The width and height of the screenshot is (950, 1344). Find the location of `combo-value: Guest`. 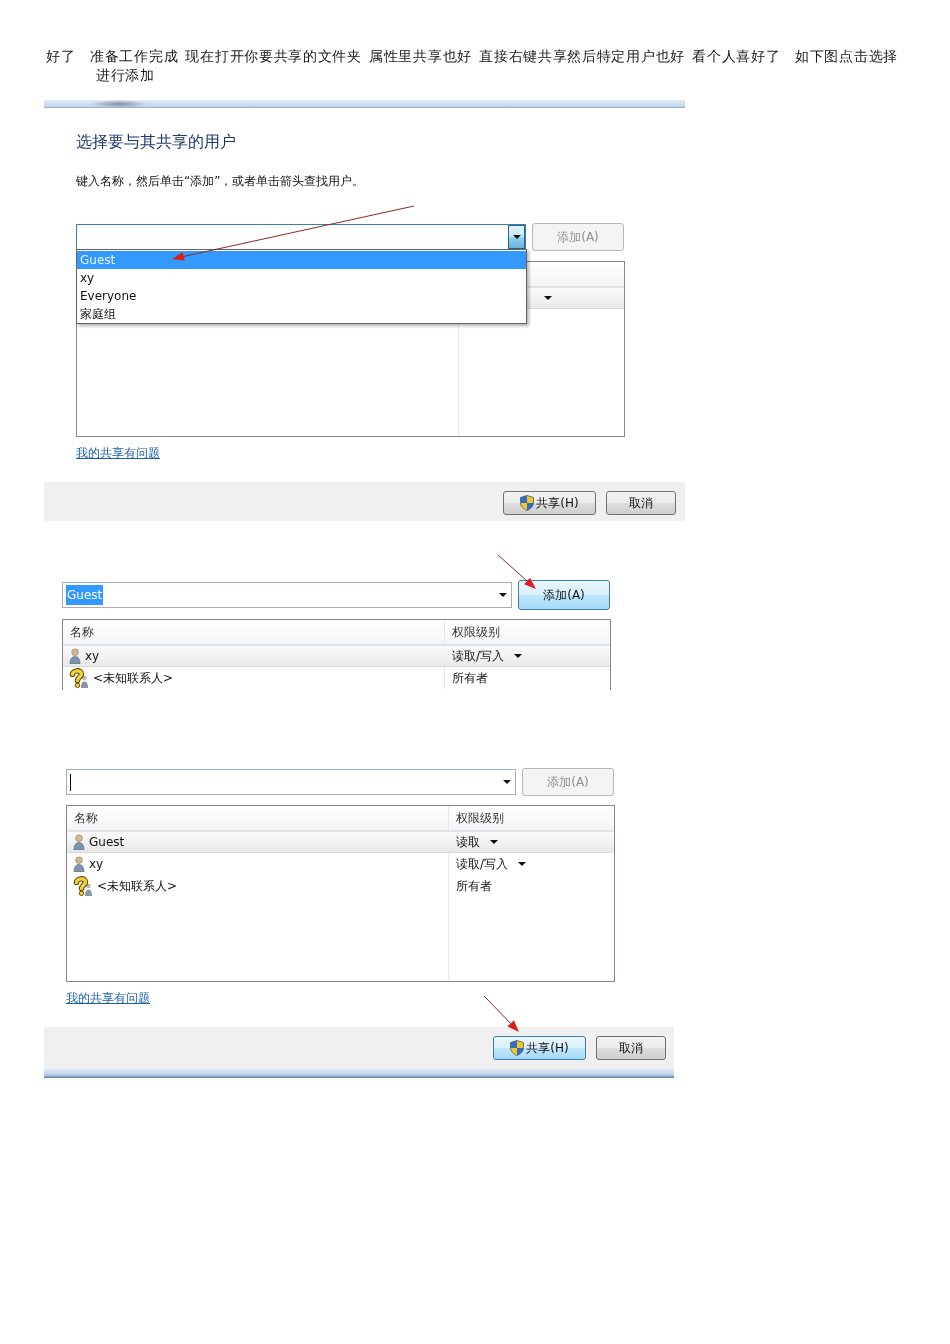

combo-value: Guest is located at coordinates (85, 595).